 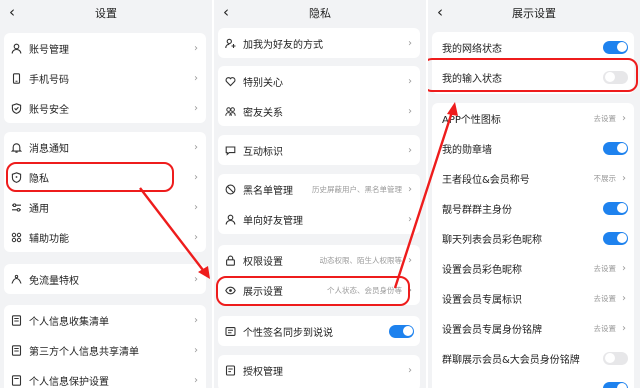 What do you see at coordinates (357, 189) in the screenshot?
I see `row-hint: 历史屏蔽用户、黑名单管理` at bounding box center [357, 189].